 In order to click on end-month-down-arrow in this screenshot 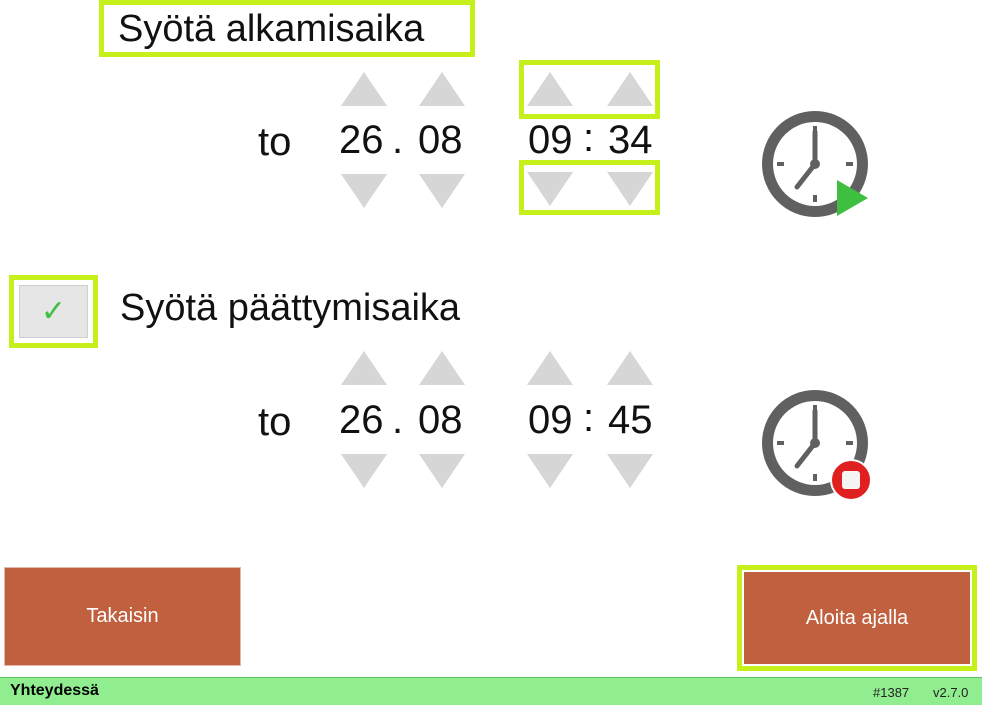, I will do `click(442, 471)`.